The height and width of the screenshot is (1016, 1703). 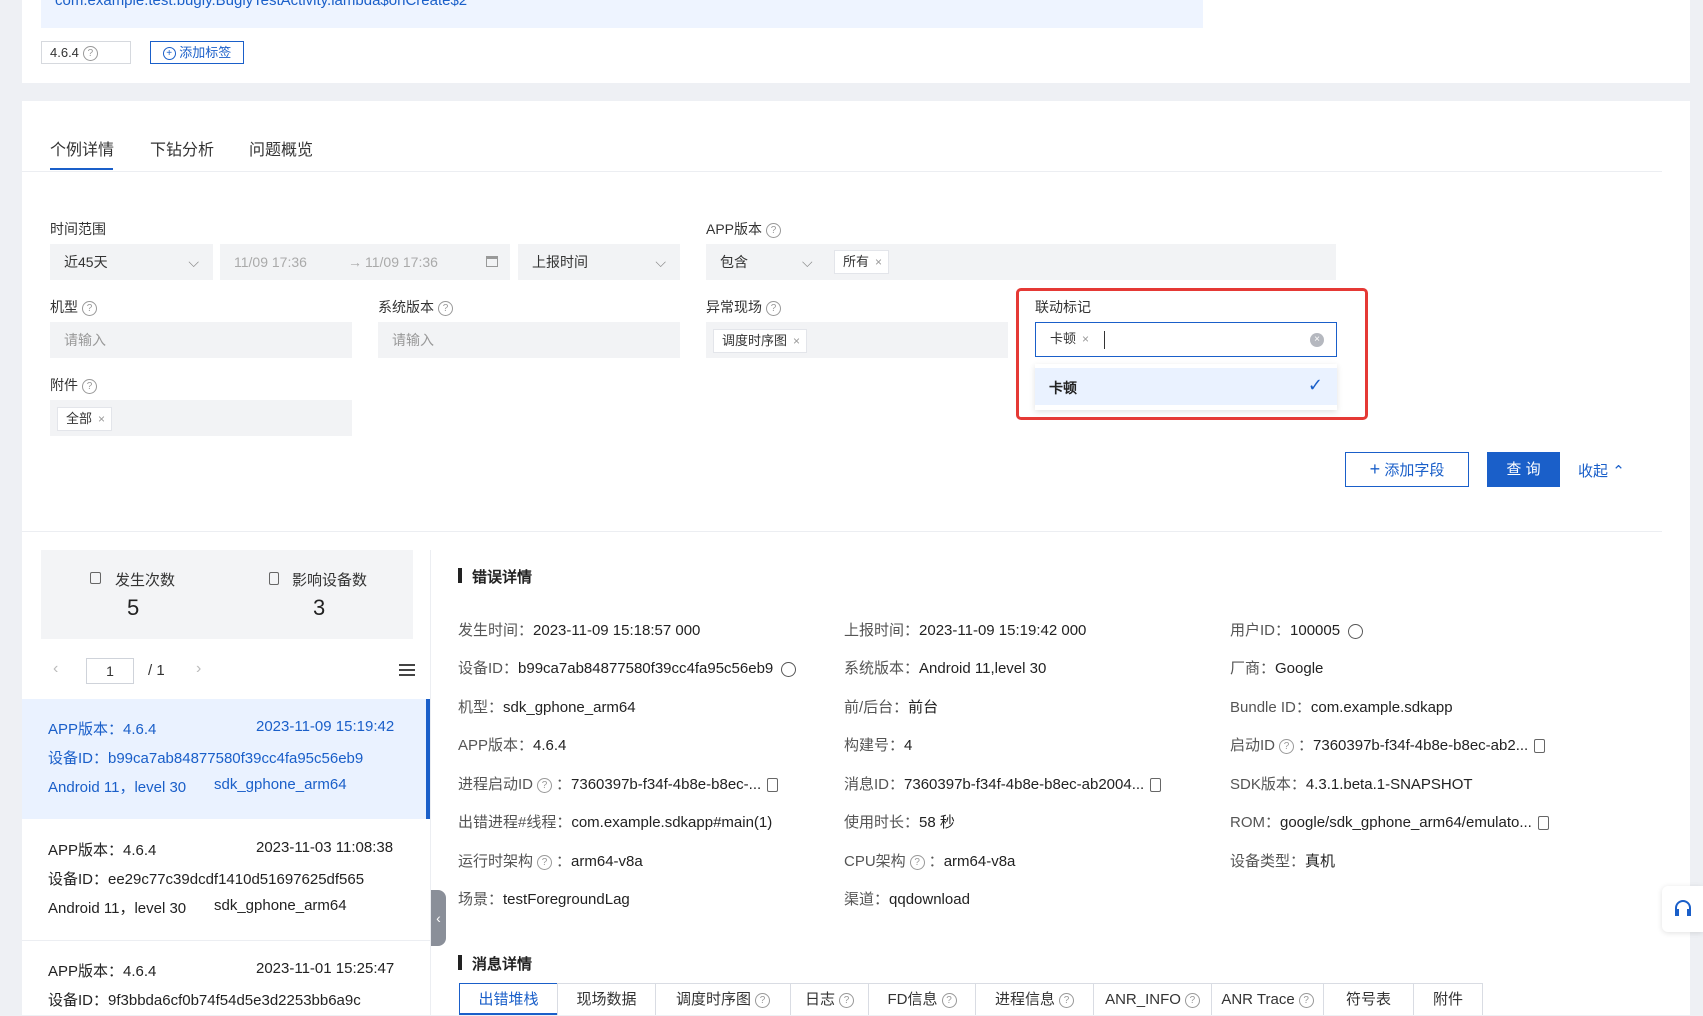 I want to click on tab-label: 日志, so click(x=819, y=999).